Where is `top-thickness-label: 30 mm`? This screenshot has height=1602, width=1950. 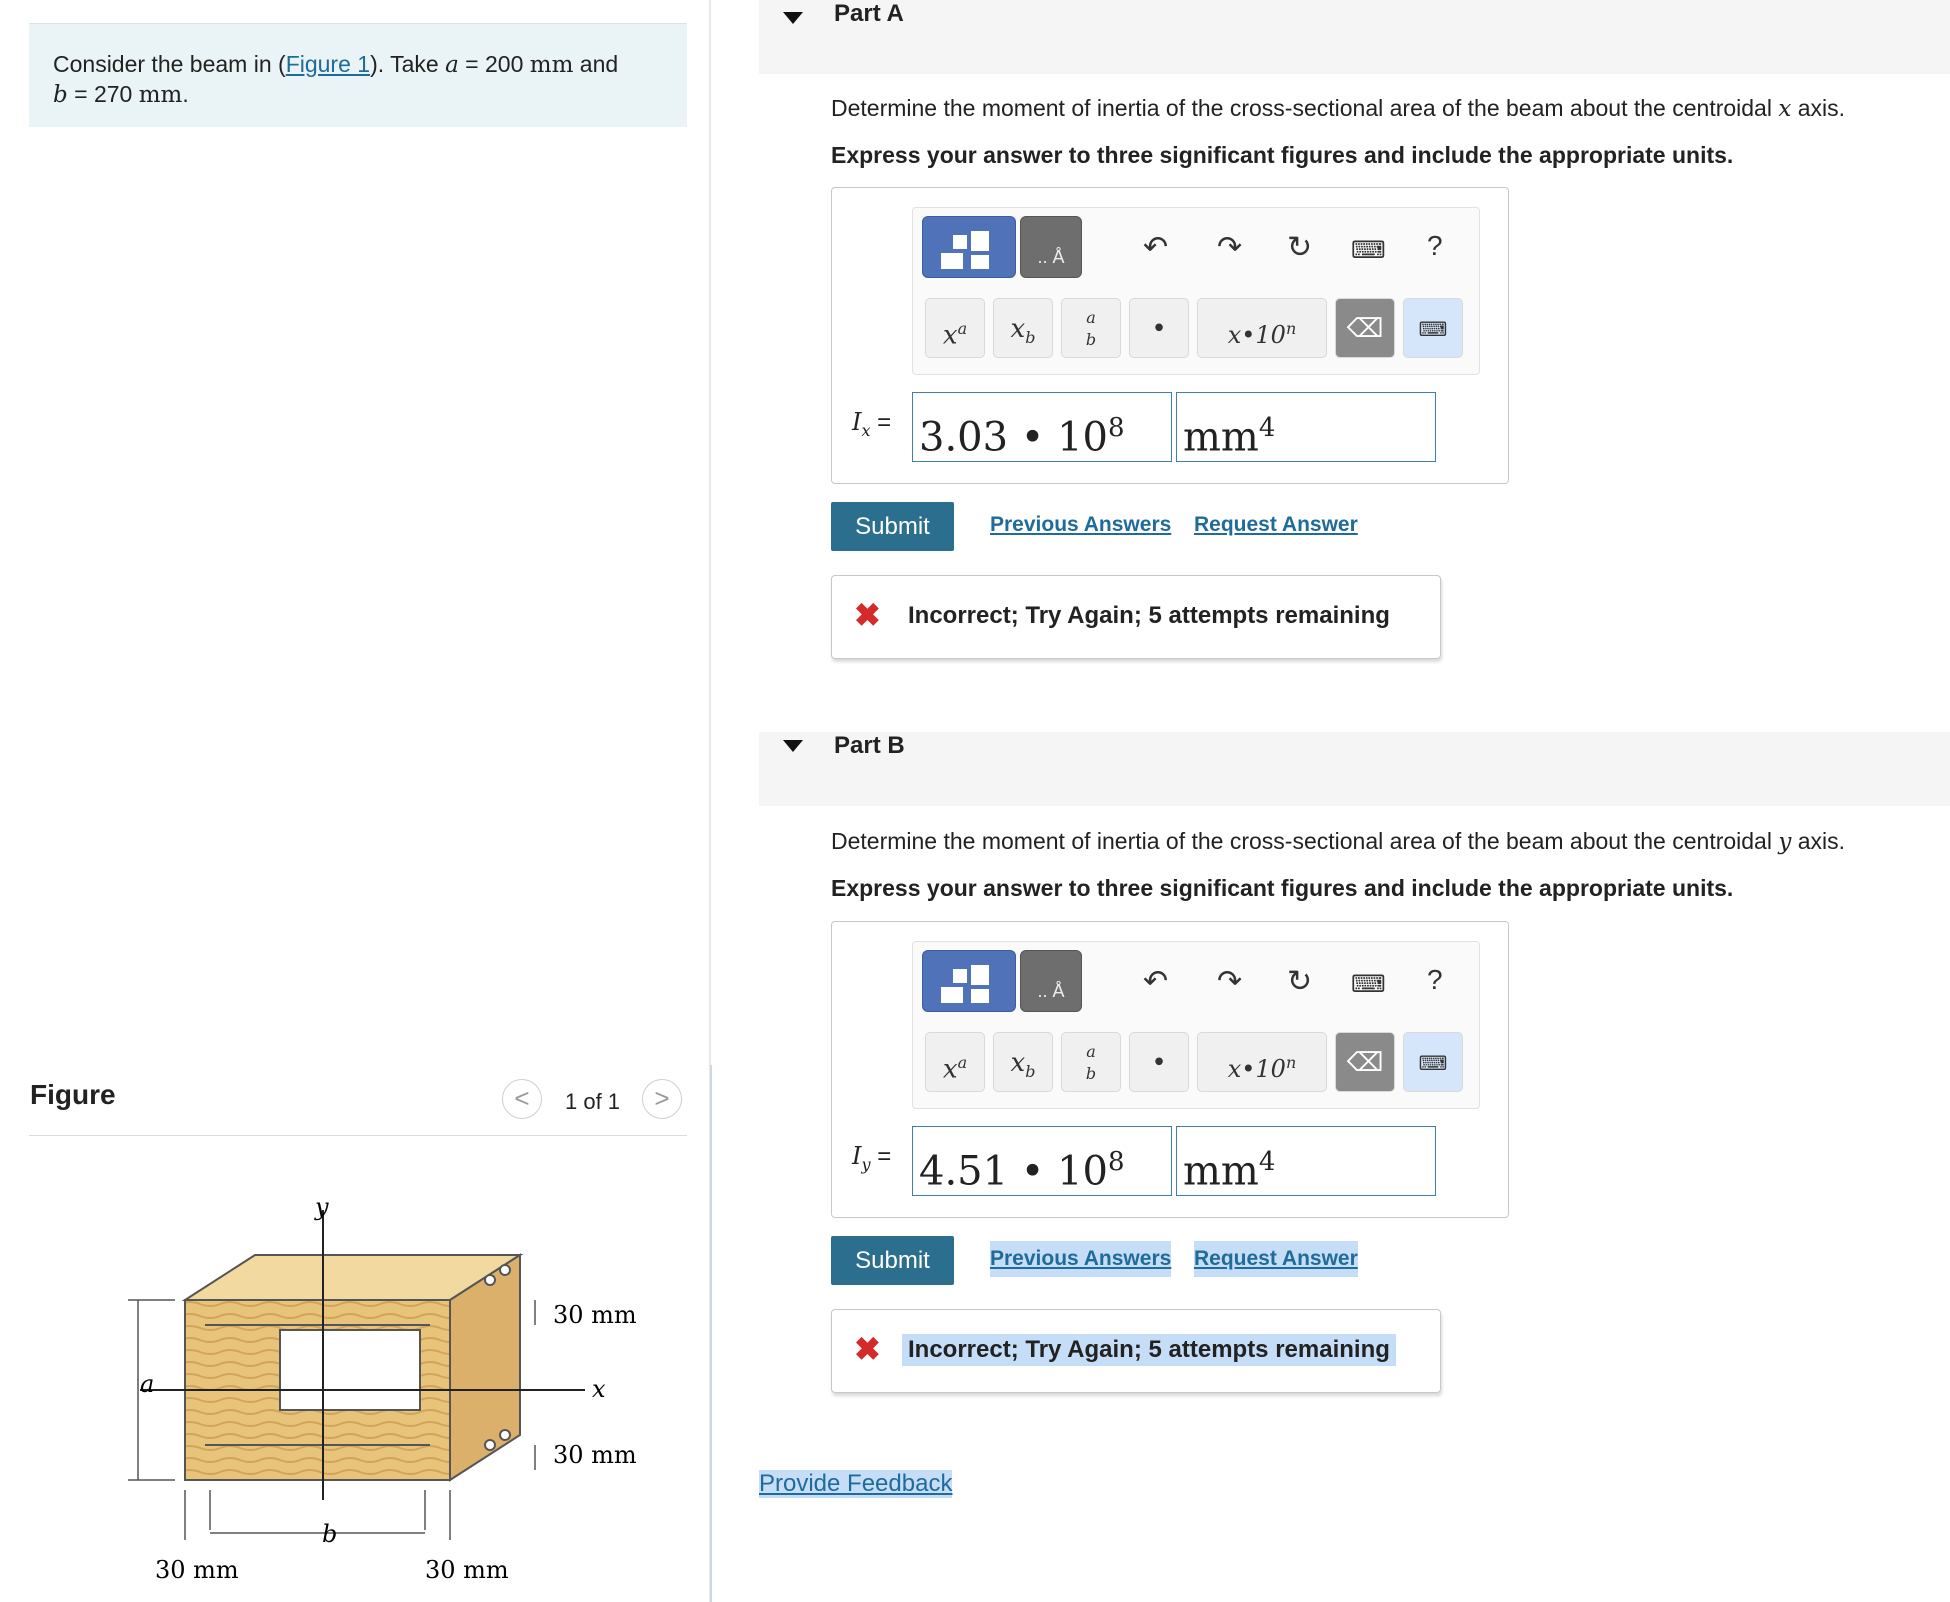
top-thickness-label: 30 mm is located at coordinates (595, 1315).